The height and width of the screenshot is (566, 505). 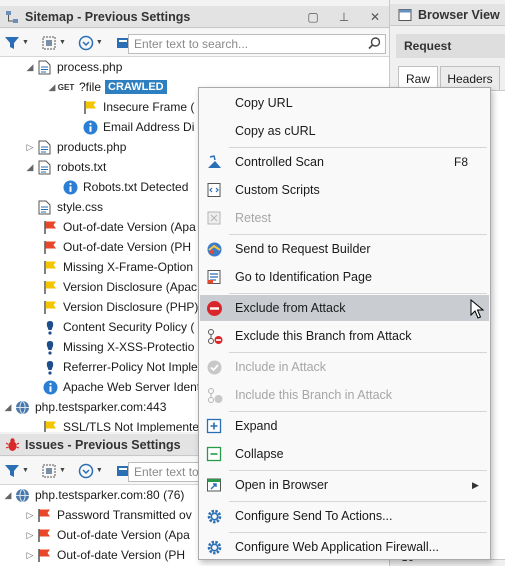 I want to click on search-icon, so click(x=374, y=45).